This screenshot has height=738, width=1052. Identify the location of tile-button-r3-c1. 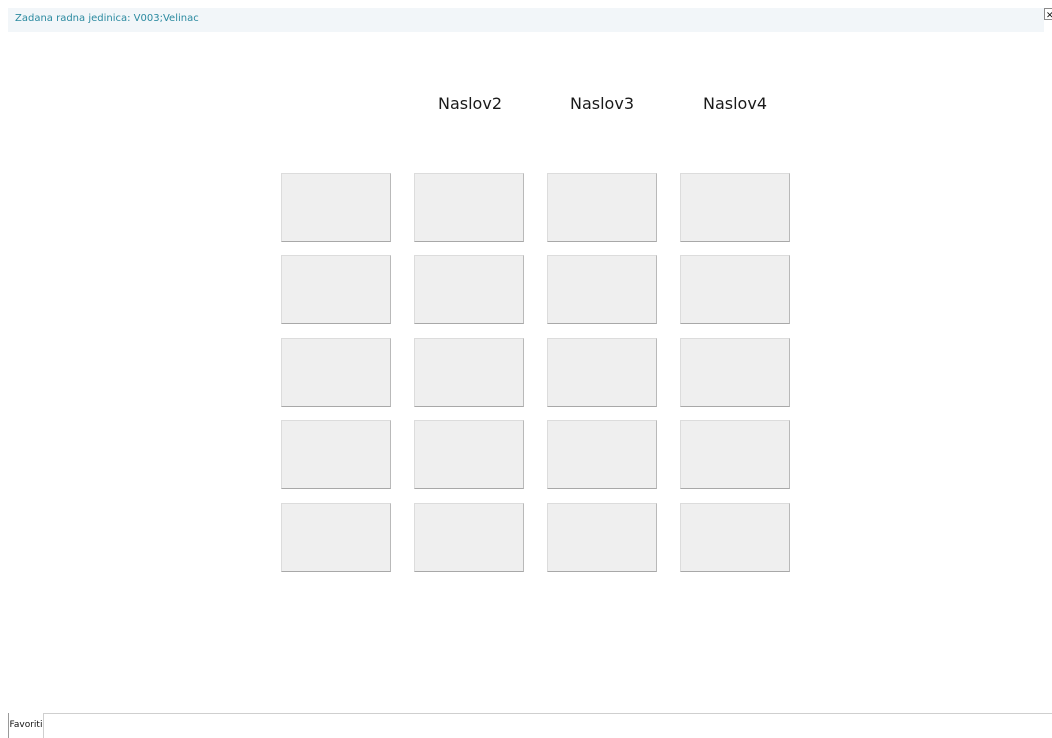
(336, 372).